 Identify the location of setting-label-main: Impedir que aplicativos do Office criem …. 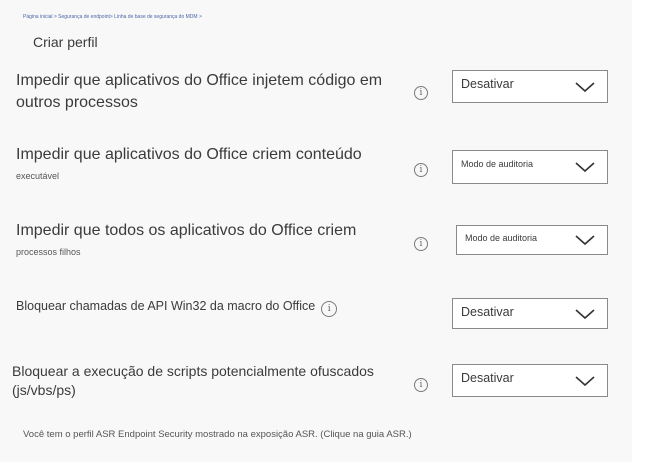
(189, 154).